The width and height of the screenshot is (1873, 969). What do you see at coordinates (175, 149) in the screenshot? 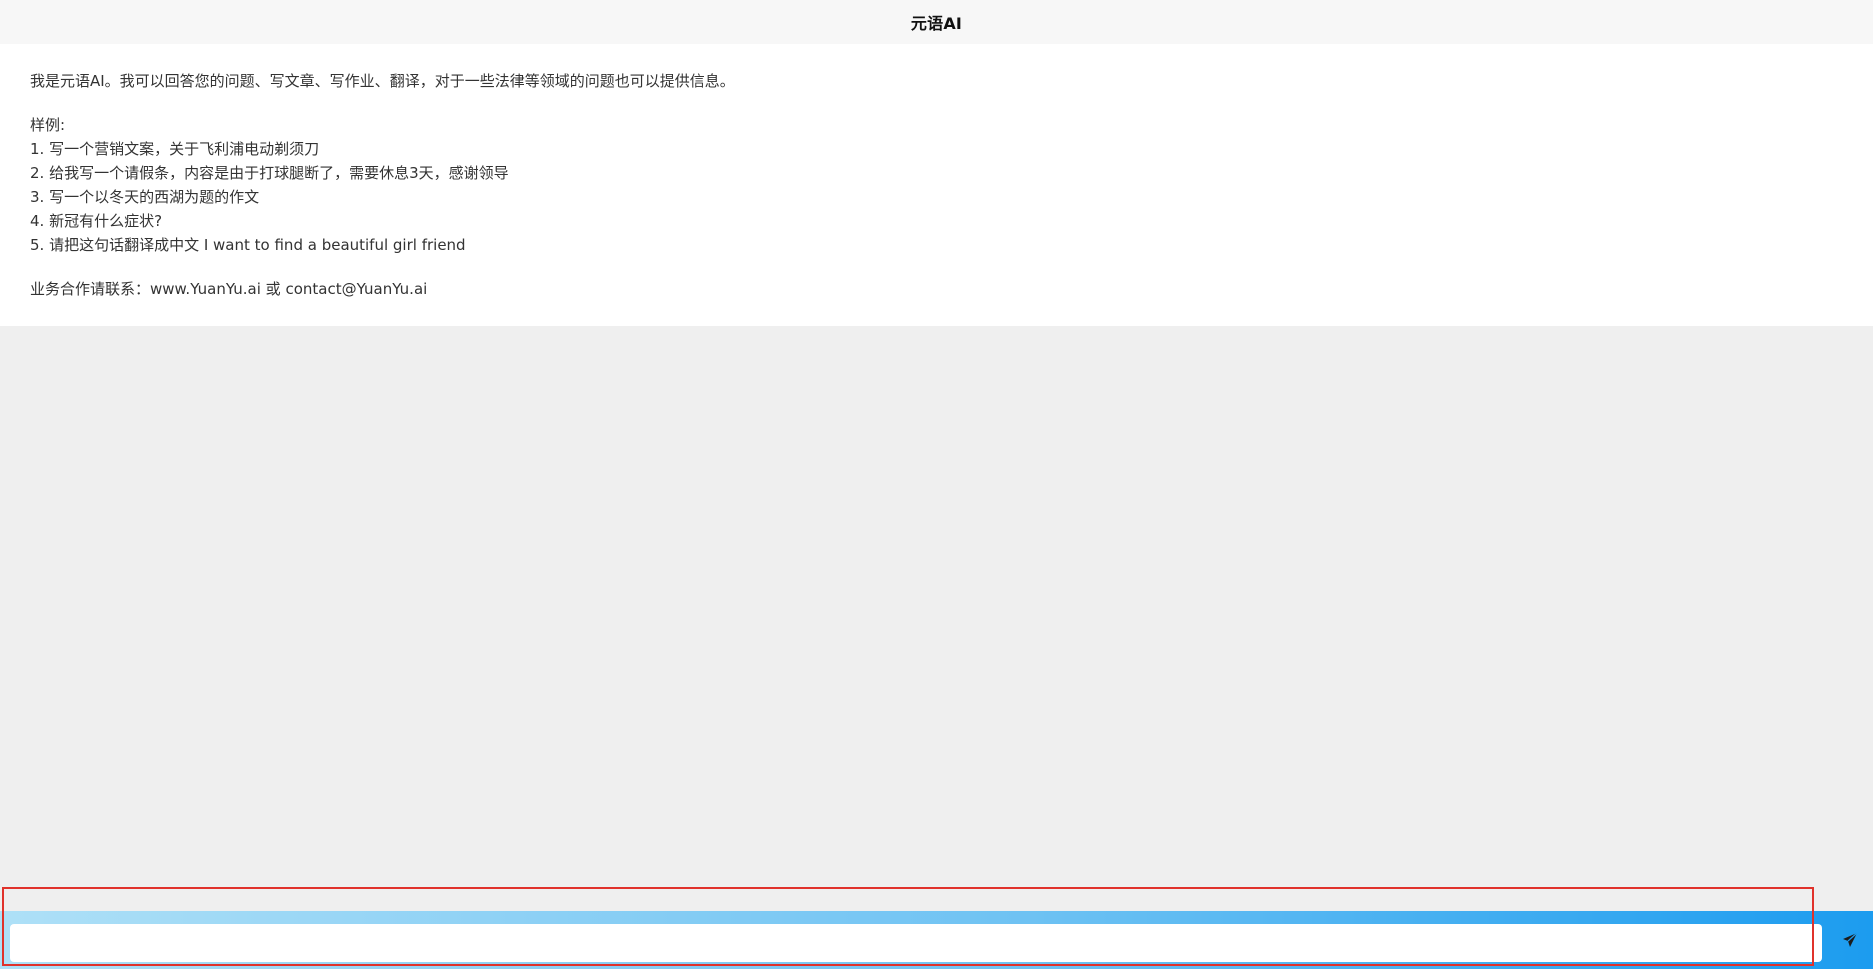
I see `example-item: 1. 写一个营销文案，关于飞利浦电动剃须刀` at bounding box center [175, 149].